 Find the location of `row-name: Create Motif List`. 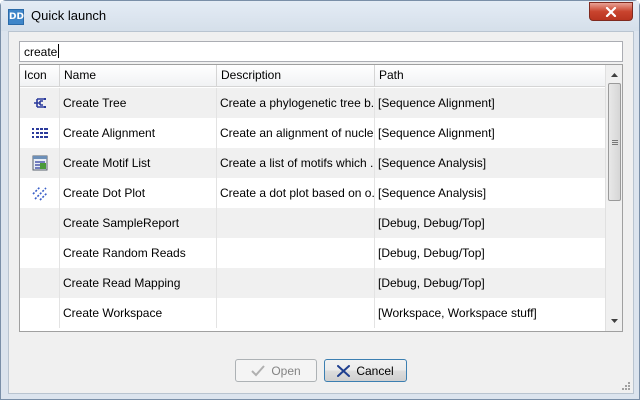

row-name: Create Motif List is located at coordinates (138, 163).